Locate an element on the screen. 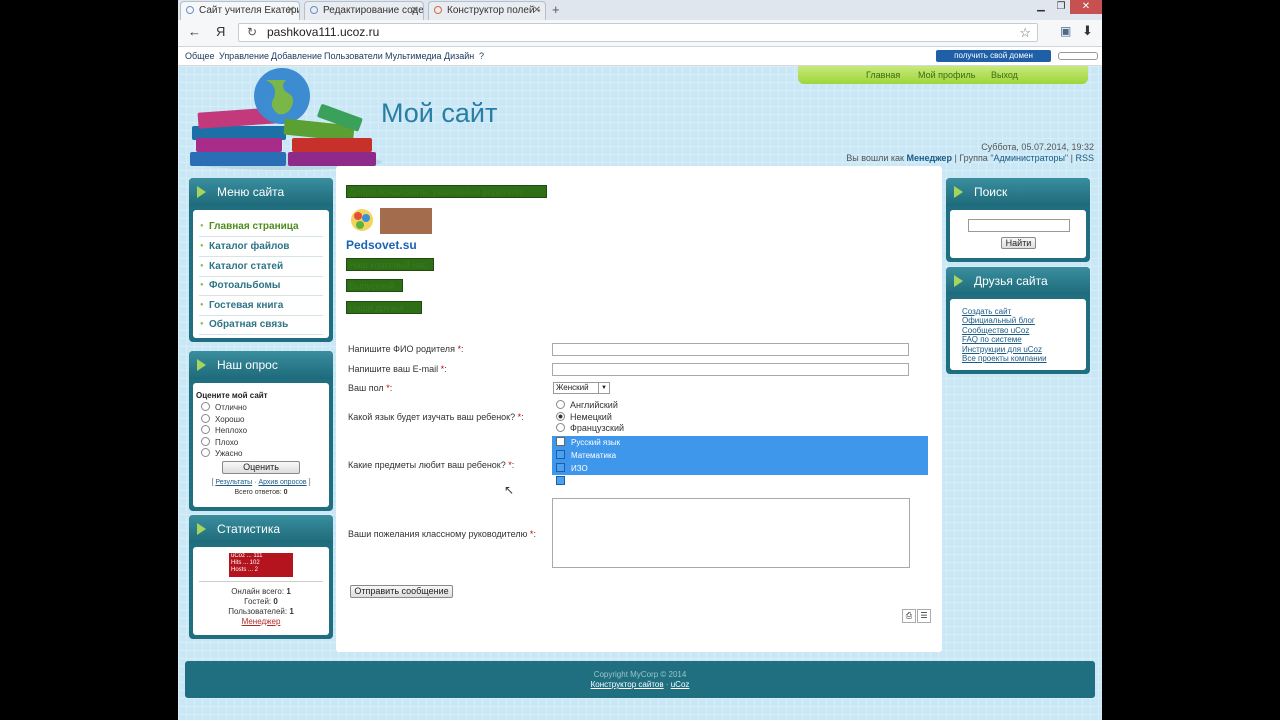 The width and height of the screenshot is (1280, 720). ubar-general: Общее is located at coordinates (199, 56).